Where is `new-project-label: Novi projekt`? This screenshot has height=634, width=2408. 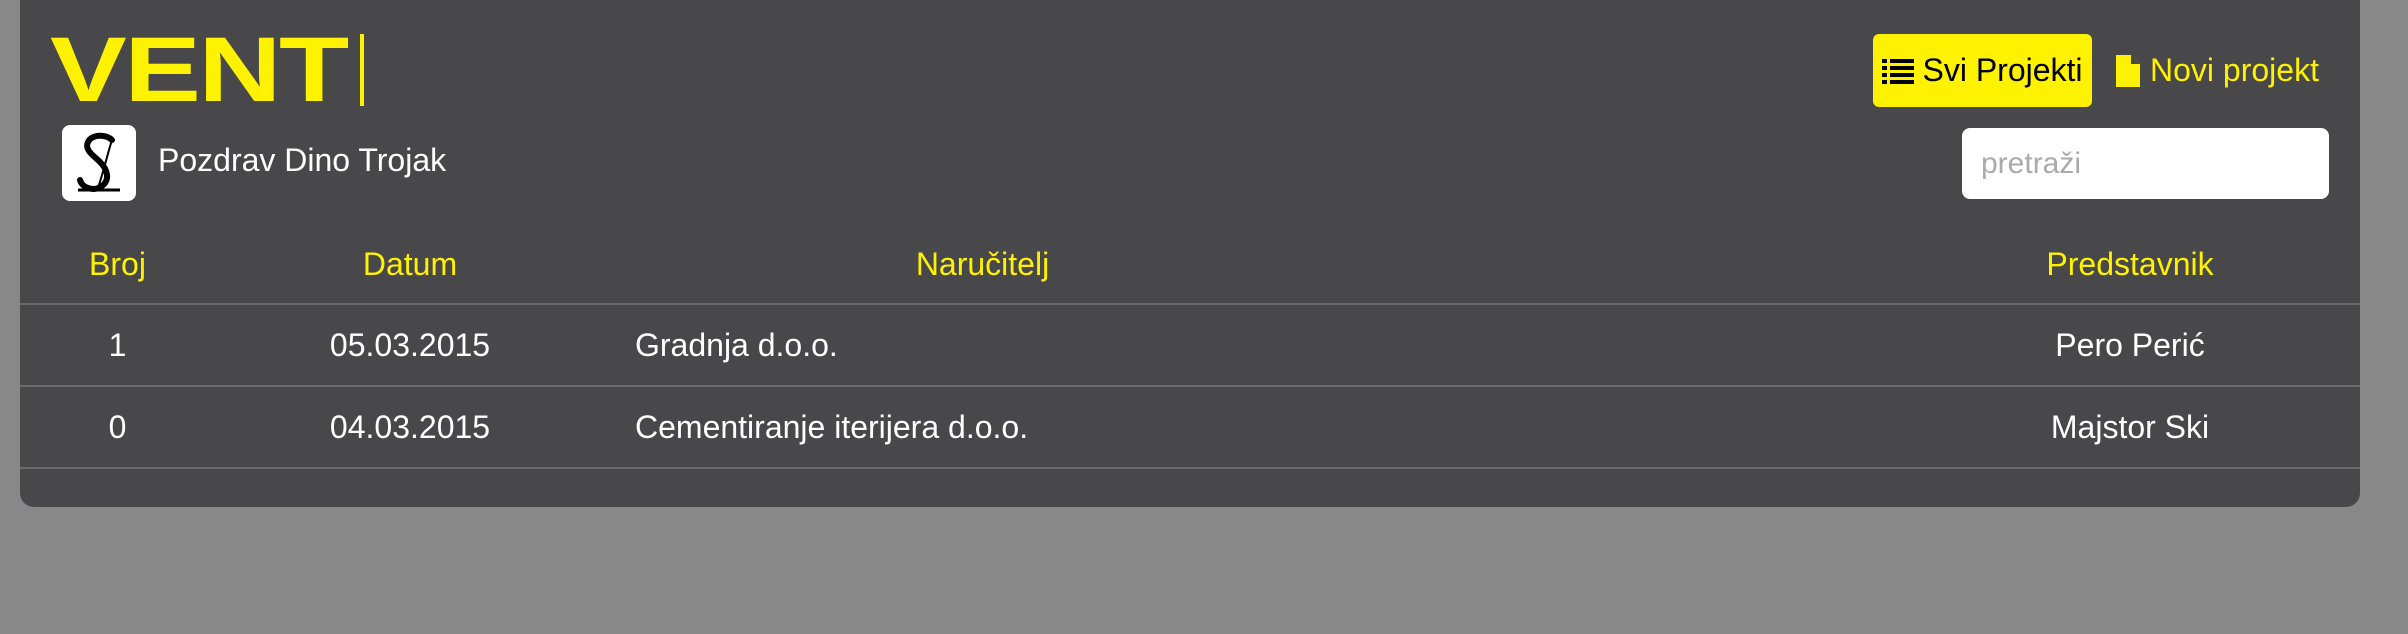
new-project-label: Novi projekt is located at coordinates (2234, 70).